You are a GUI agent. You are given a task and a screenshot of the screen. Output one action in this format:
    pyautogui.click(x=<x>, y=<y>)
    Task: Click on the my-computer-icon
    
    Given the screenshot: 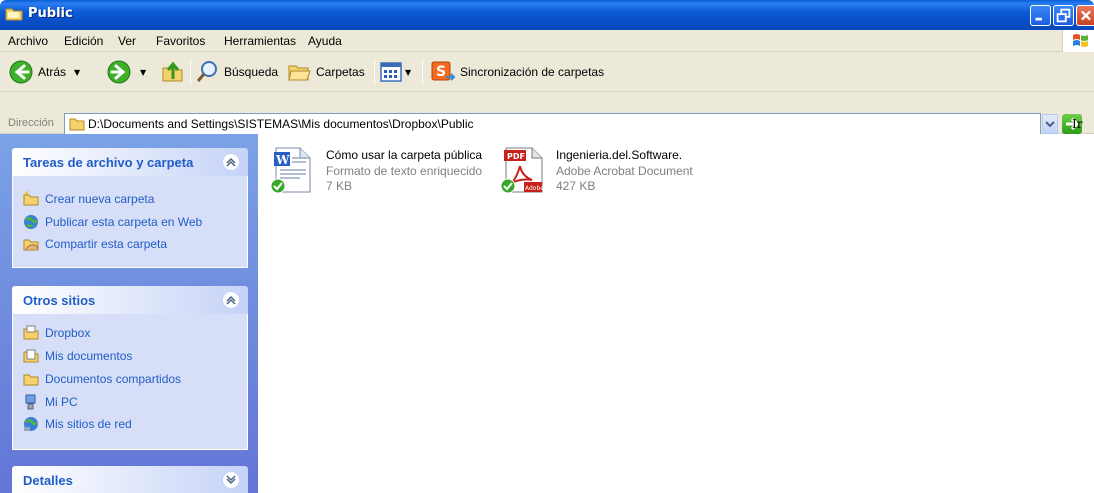 What is the action you would take?
    pyautogui.click(x=30, y=402)
    